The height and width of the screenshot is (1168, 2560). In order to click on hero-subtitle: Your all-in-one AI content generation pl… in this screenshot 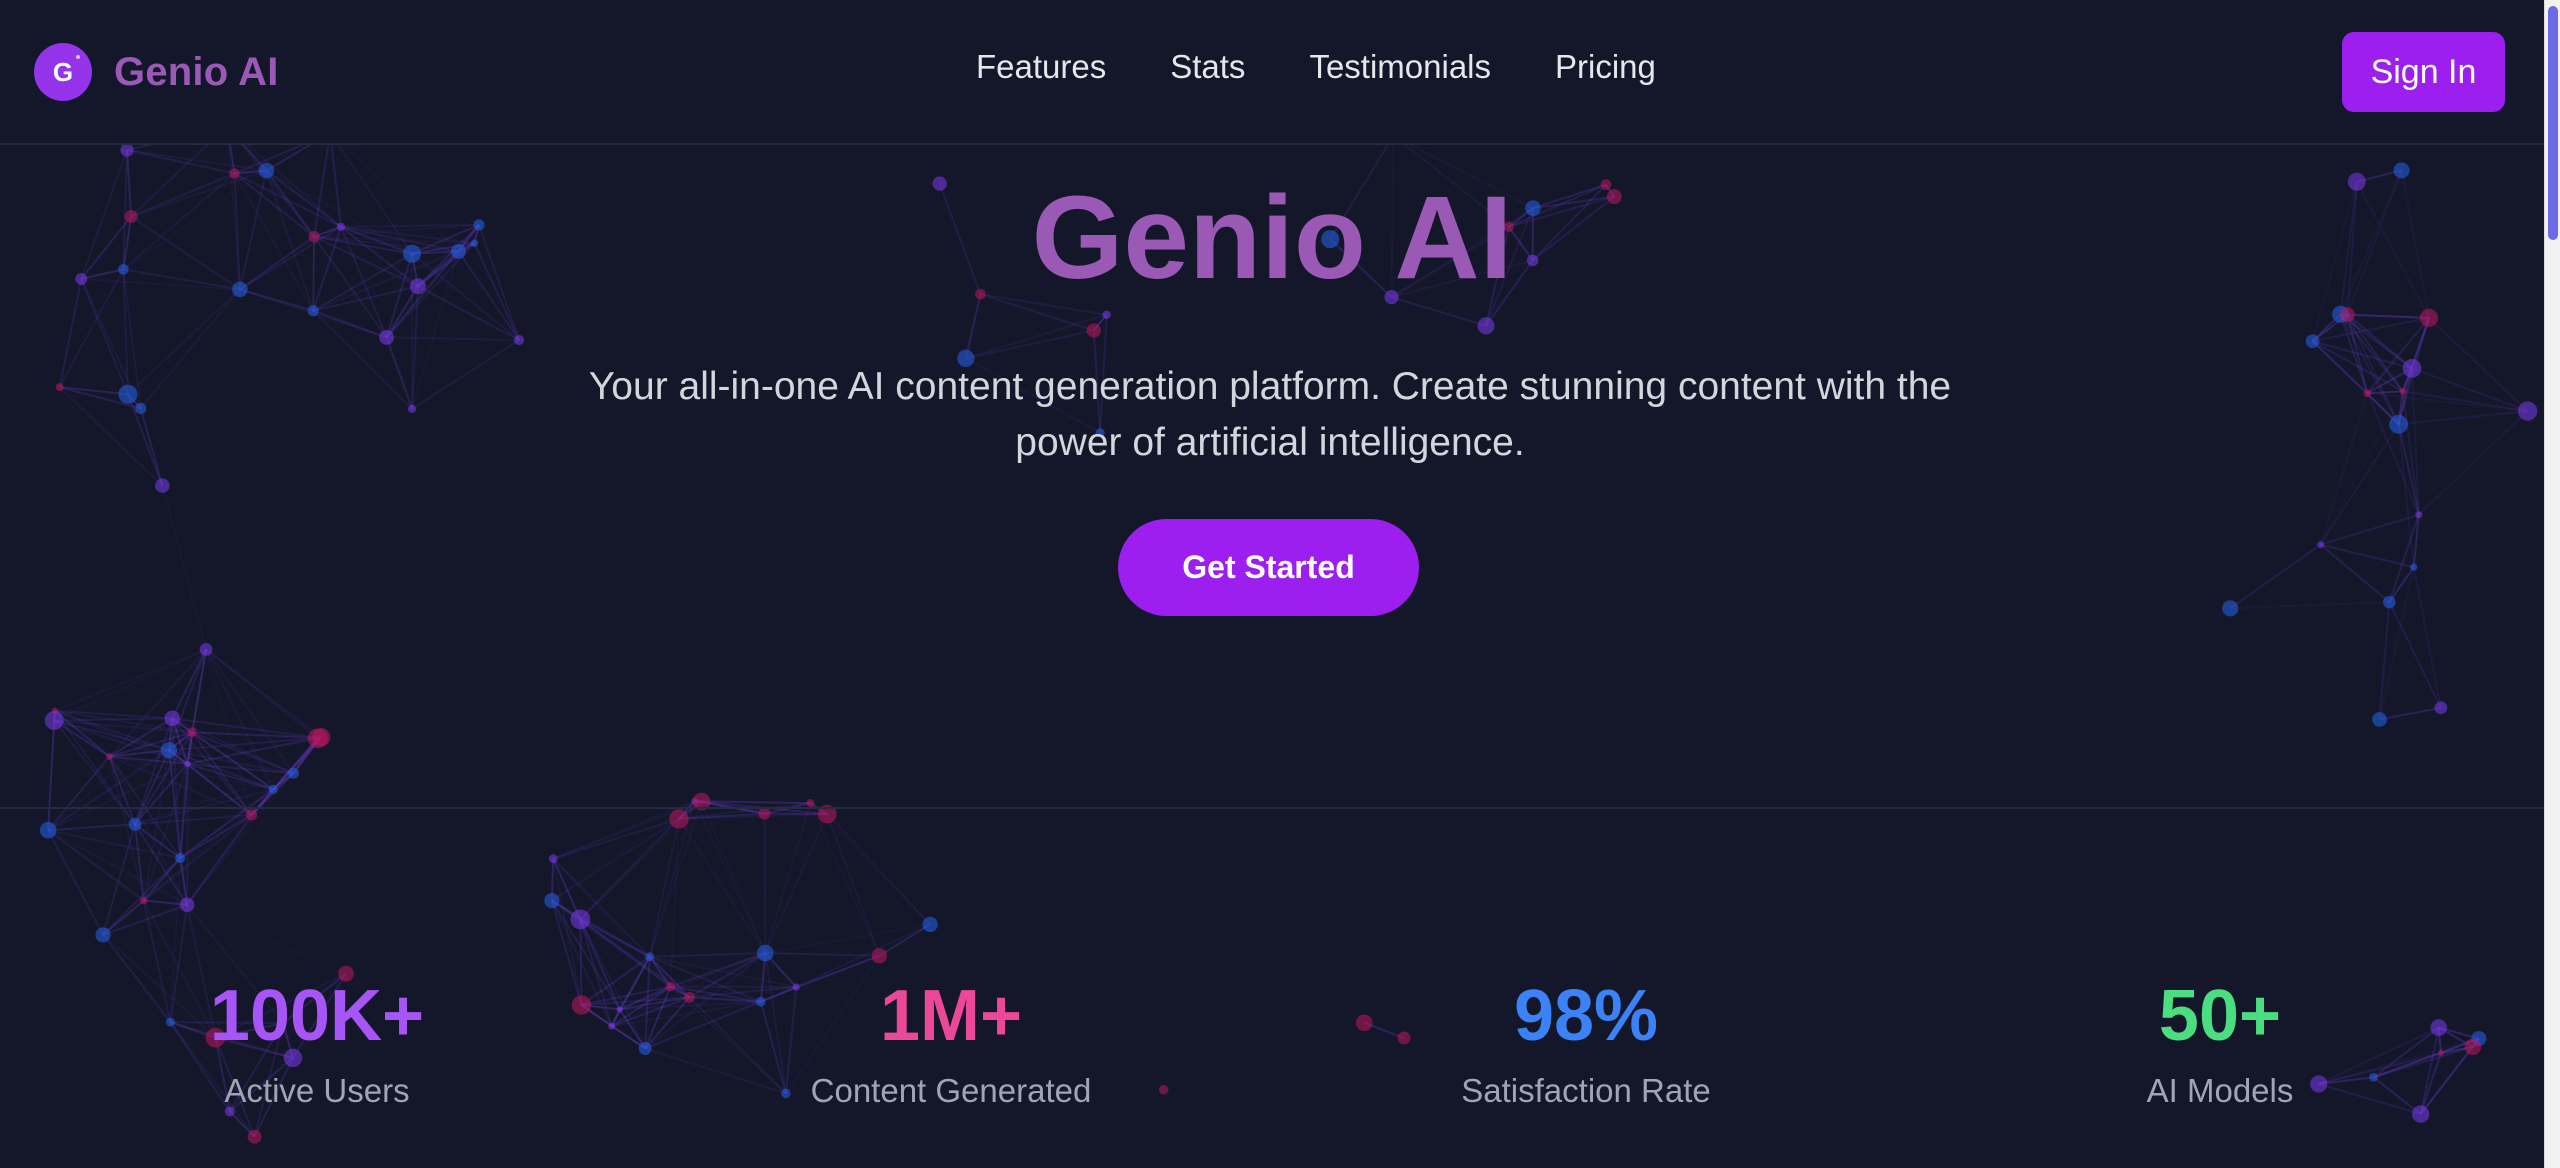, I will do `click(1270, 414)`.